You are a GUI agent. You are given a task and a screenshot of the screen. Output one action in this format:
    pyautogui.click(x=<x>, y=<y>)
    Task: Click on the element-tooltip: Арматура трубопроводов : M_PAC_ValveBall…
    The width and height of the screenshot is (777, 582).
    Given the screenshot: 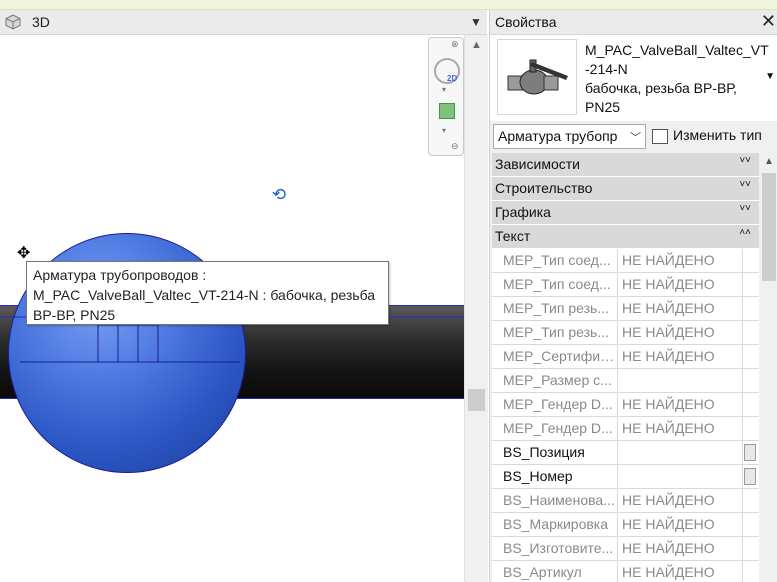 What is the action you would take?
    pyautogui.click(x=207, y=293)
    